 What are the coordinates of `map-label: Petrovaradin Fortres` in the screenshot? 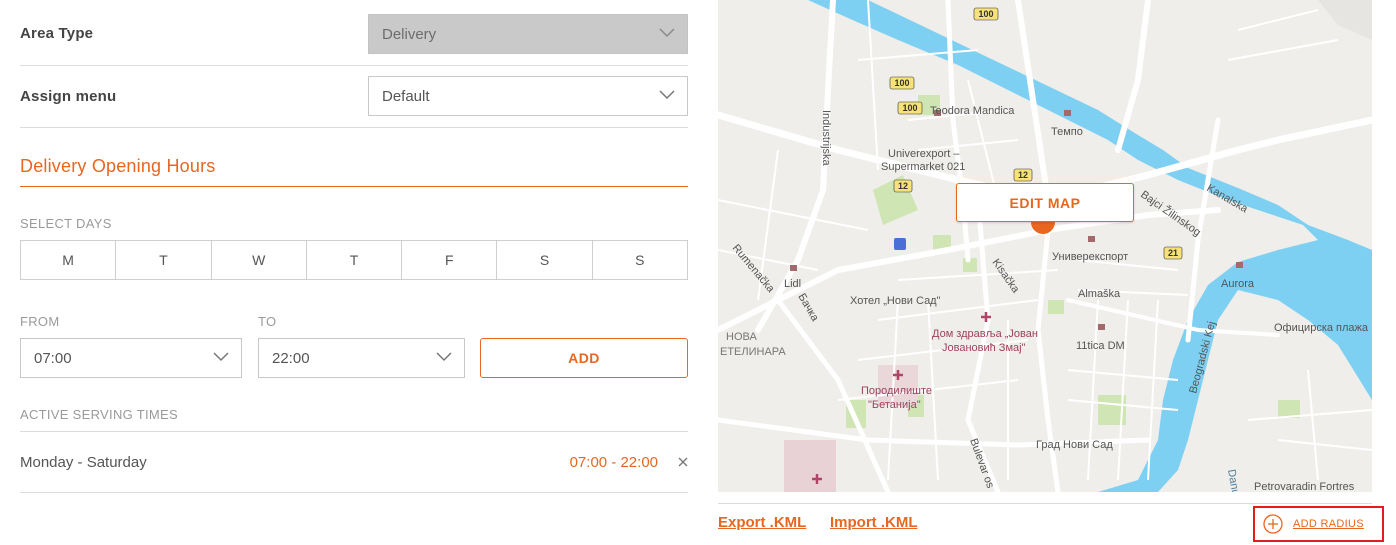 It's located at (1304, 486).